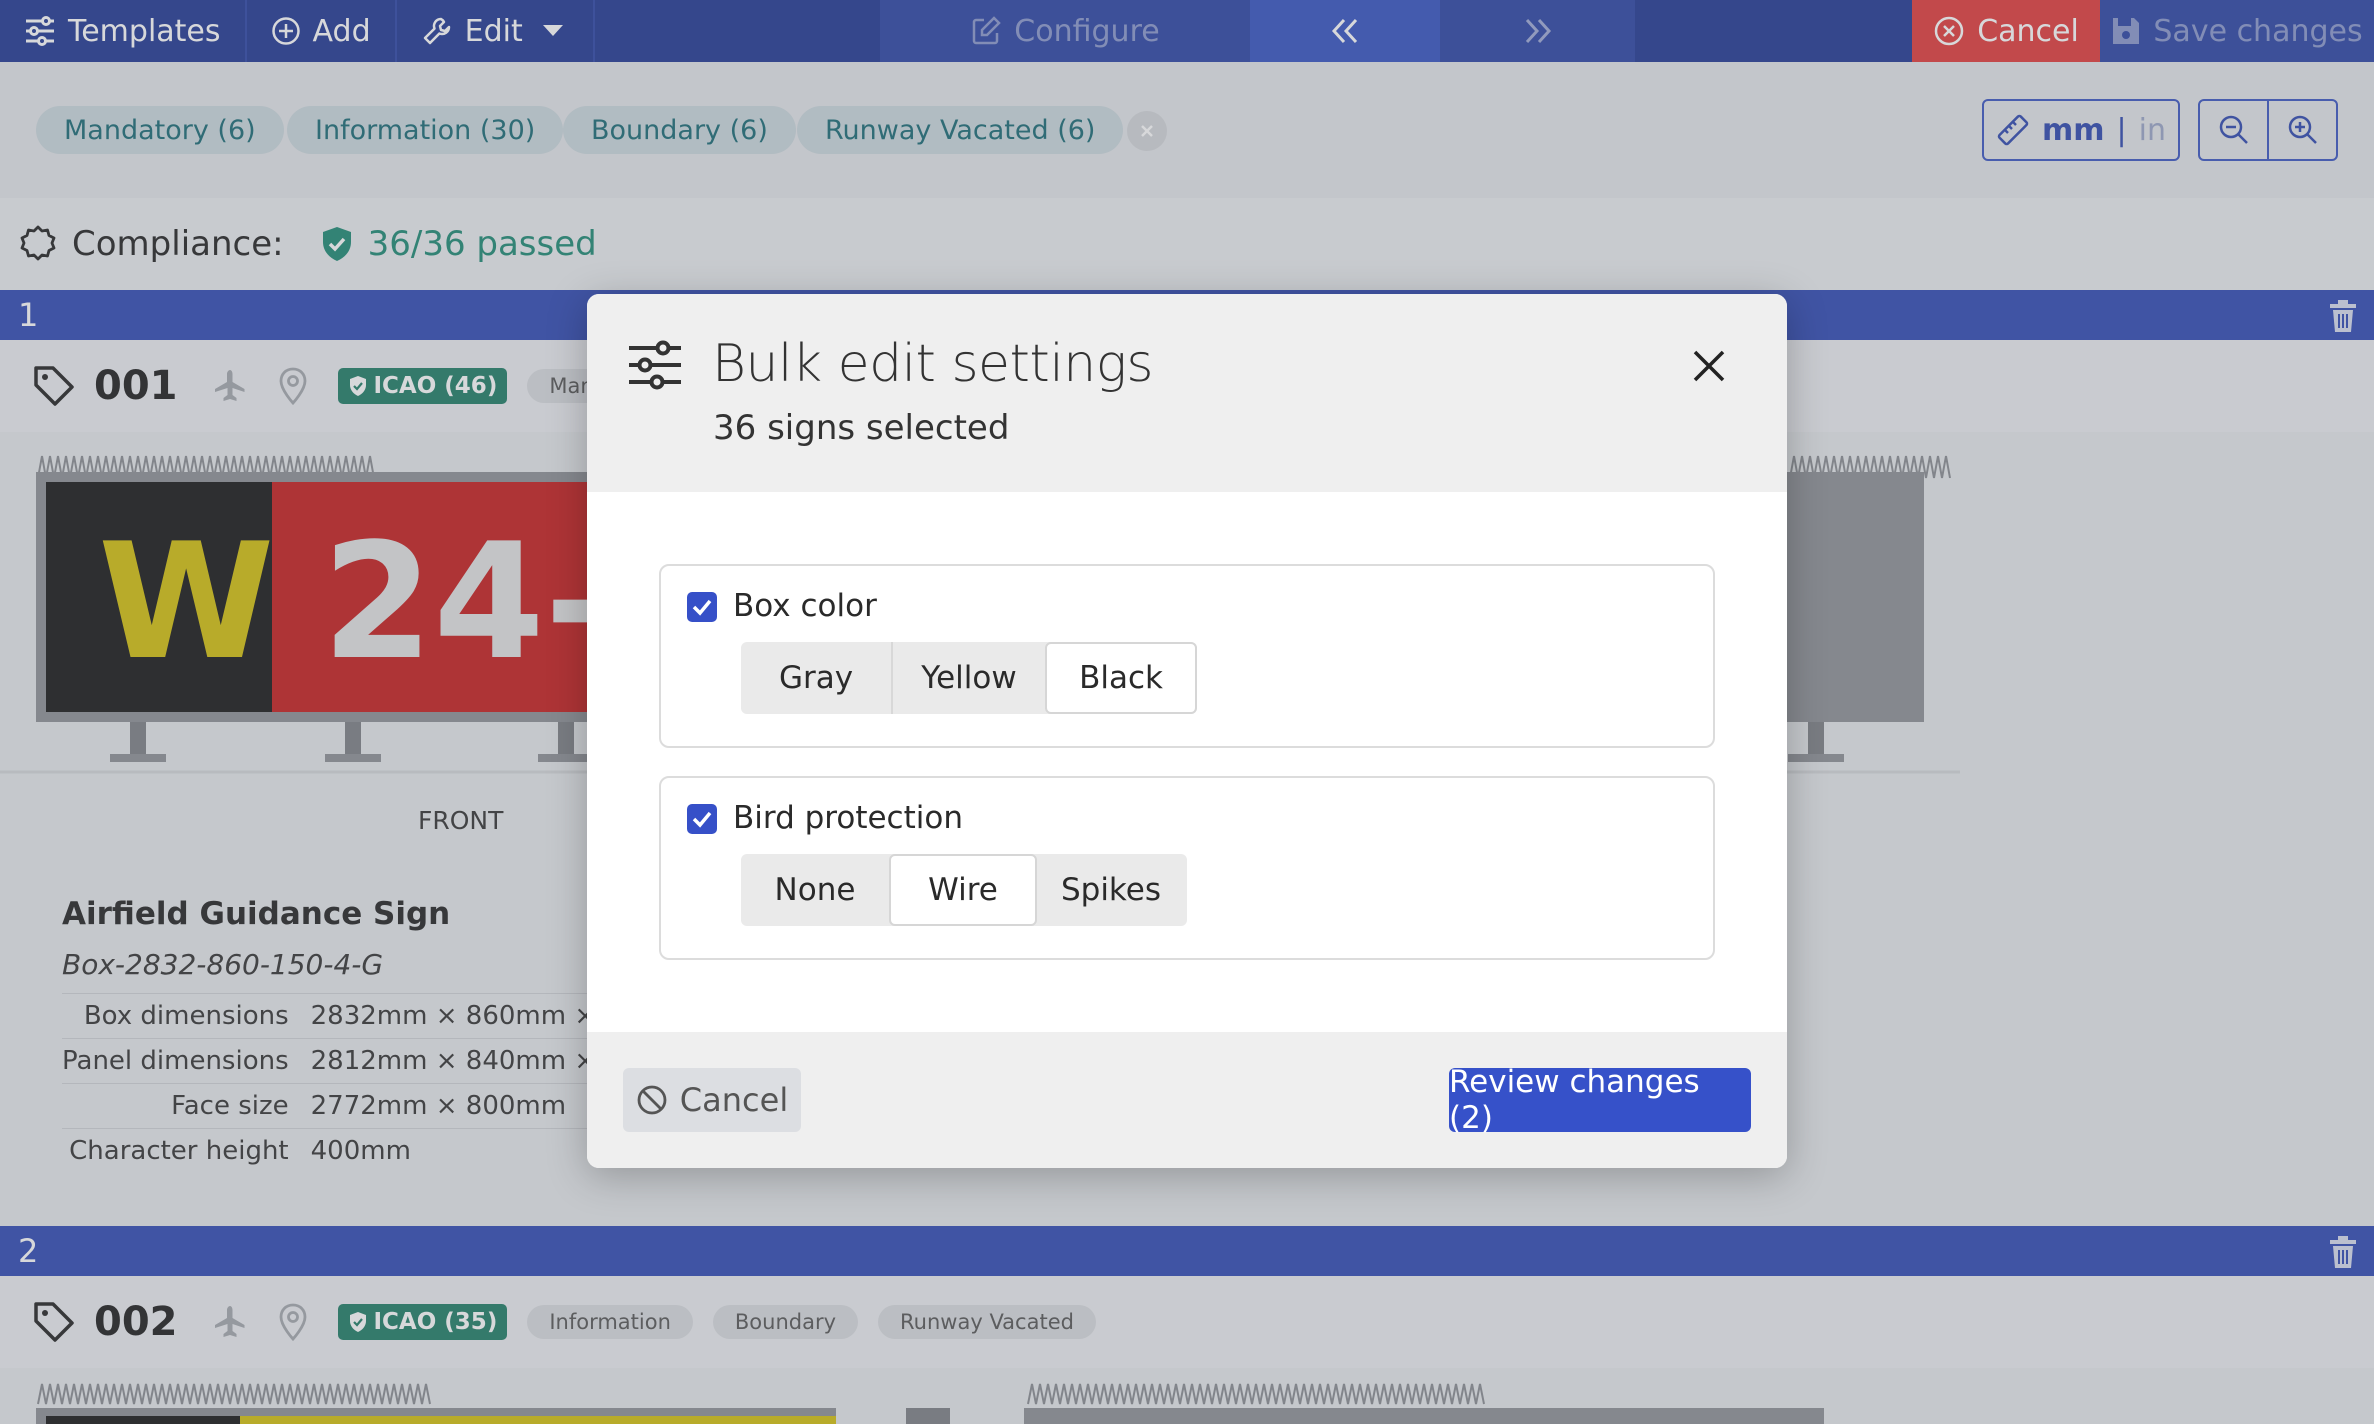  I want to click on option-black: Black, so click(1121, 678).